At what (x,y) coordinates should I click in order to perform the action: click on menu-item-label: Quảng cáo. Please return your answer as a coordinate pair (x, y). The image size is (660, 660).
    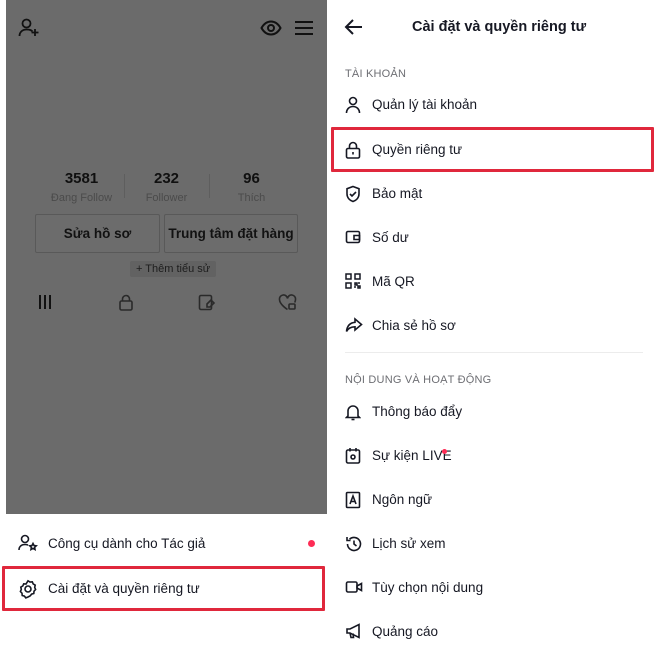
    Looking at the image, I should click on (405, 631).